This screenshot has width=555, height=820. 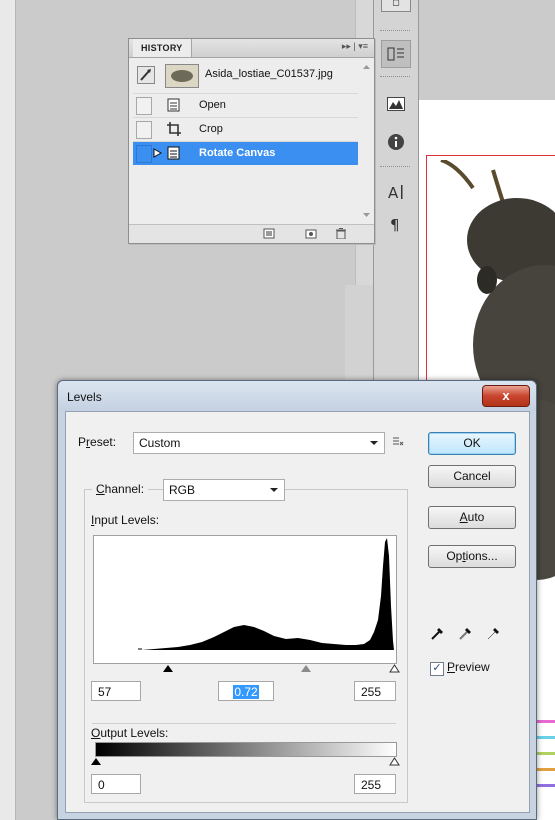 I want to click on panel-menu-icon: ▸▸ | ▾≡, so click(x=355, y=46).